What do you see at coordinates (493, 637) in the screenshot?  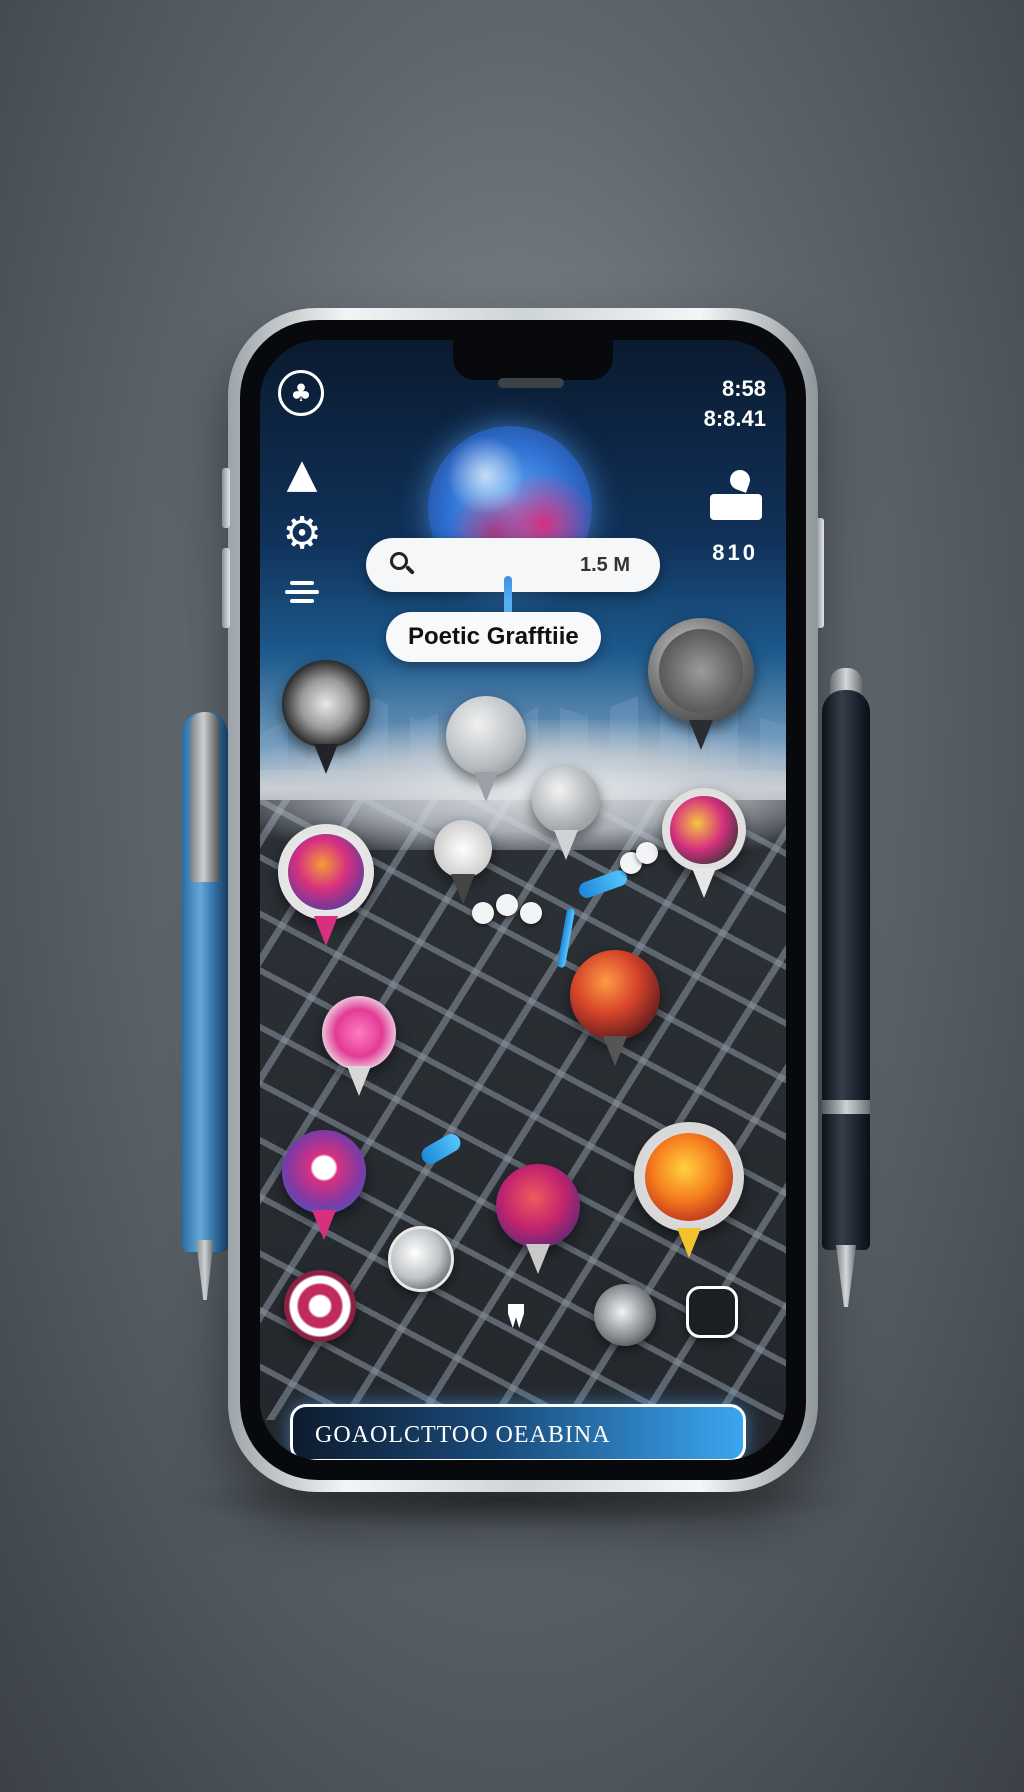 I see `page-title: Poetic Grafftiie` at bounding box center [493, 637].